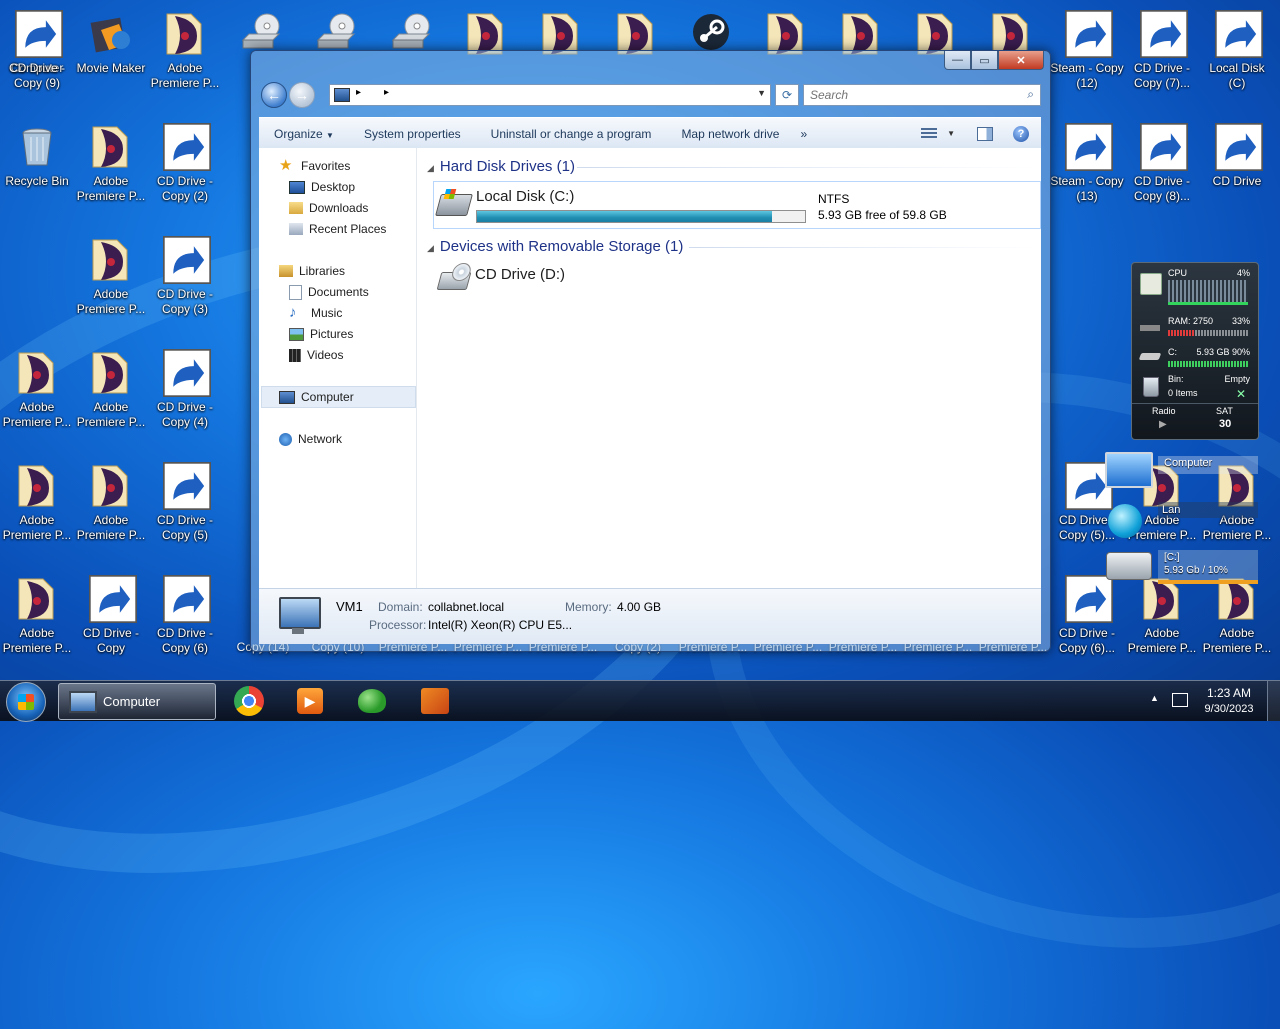 The image size is (1280, 1029). Describe the element at coordinates (310, 701) in the screenshot. I see `taskbar-media-player: ▶` at that location.